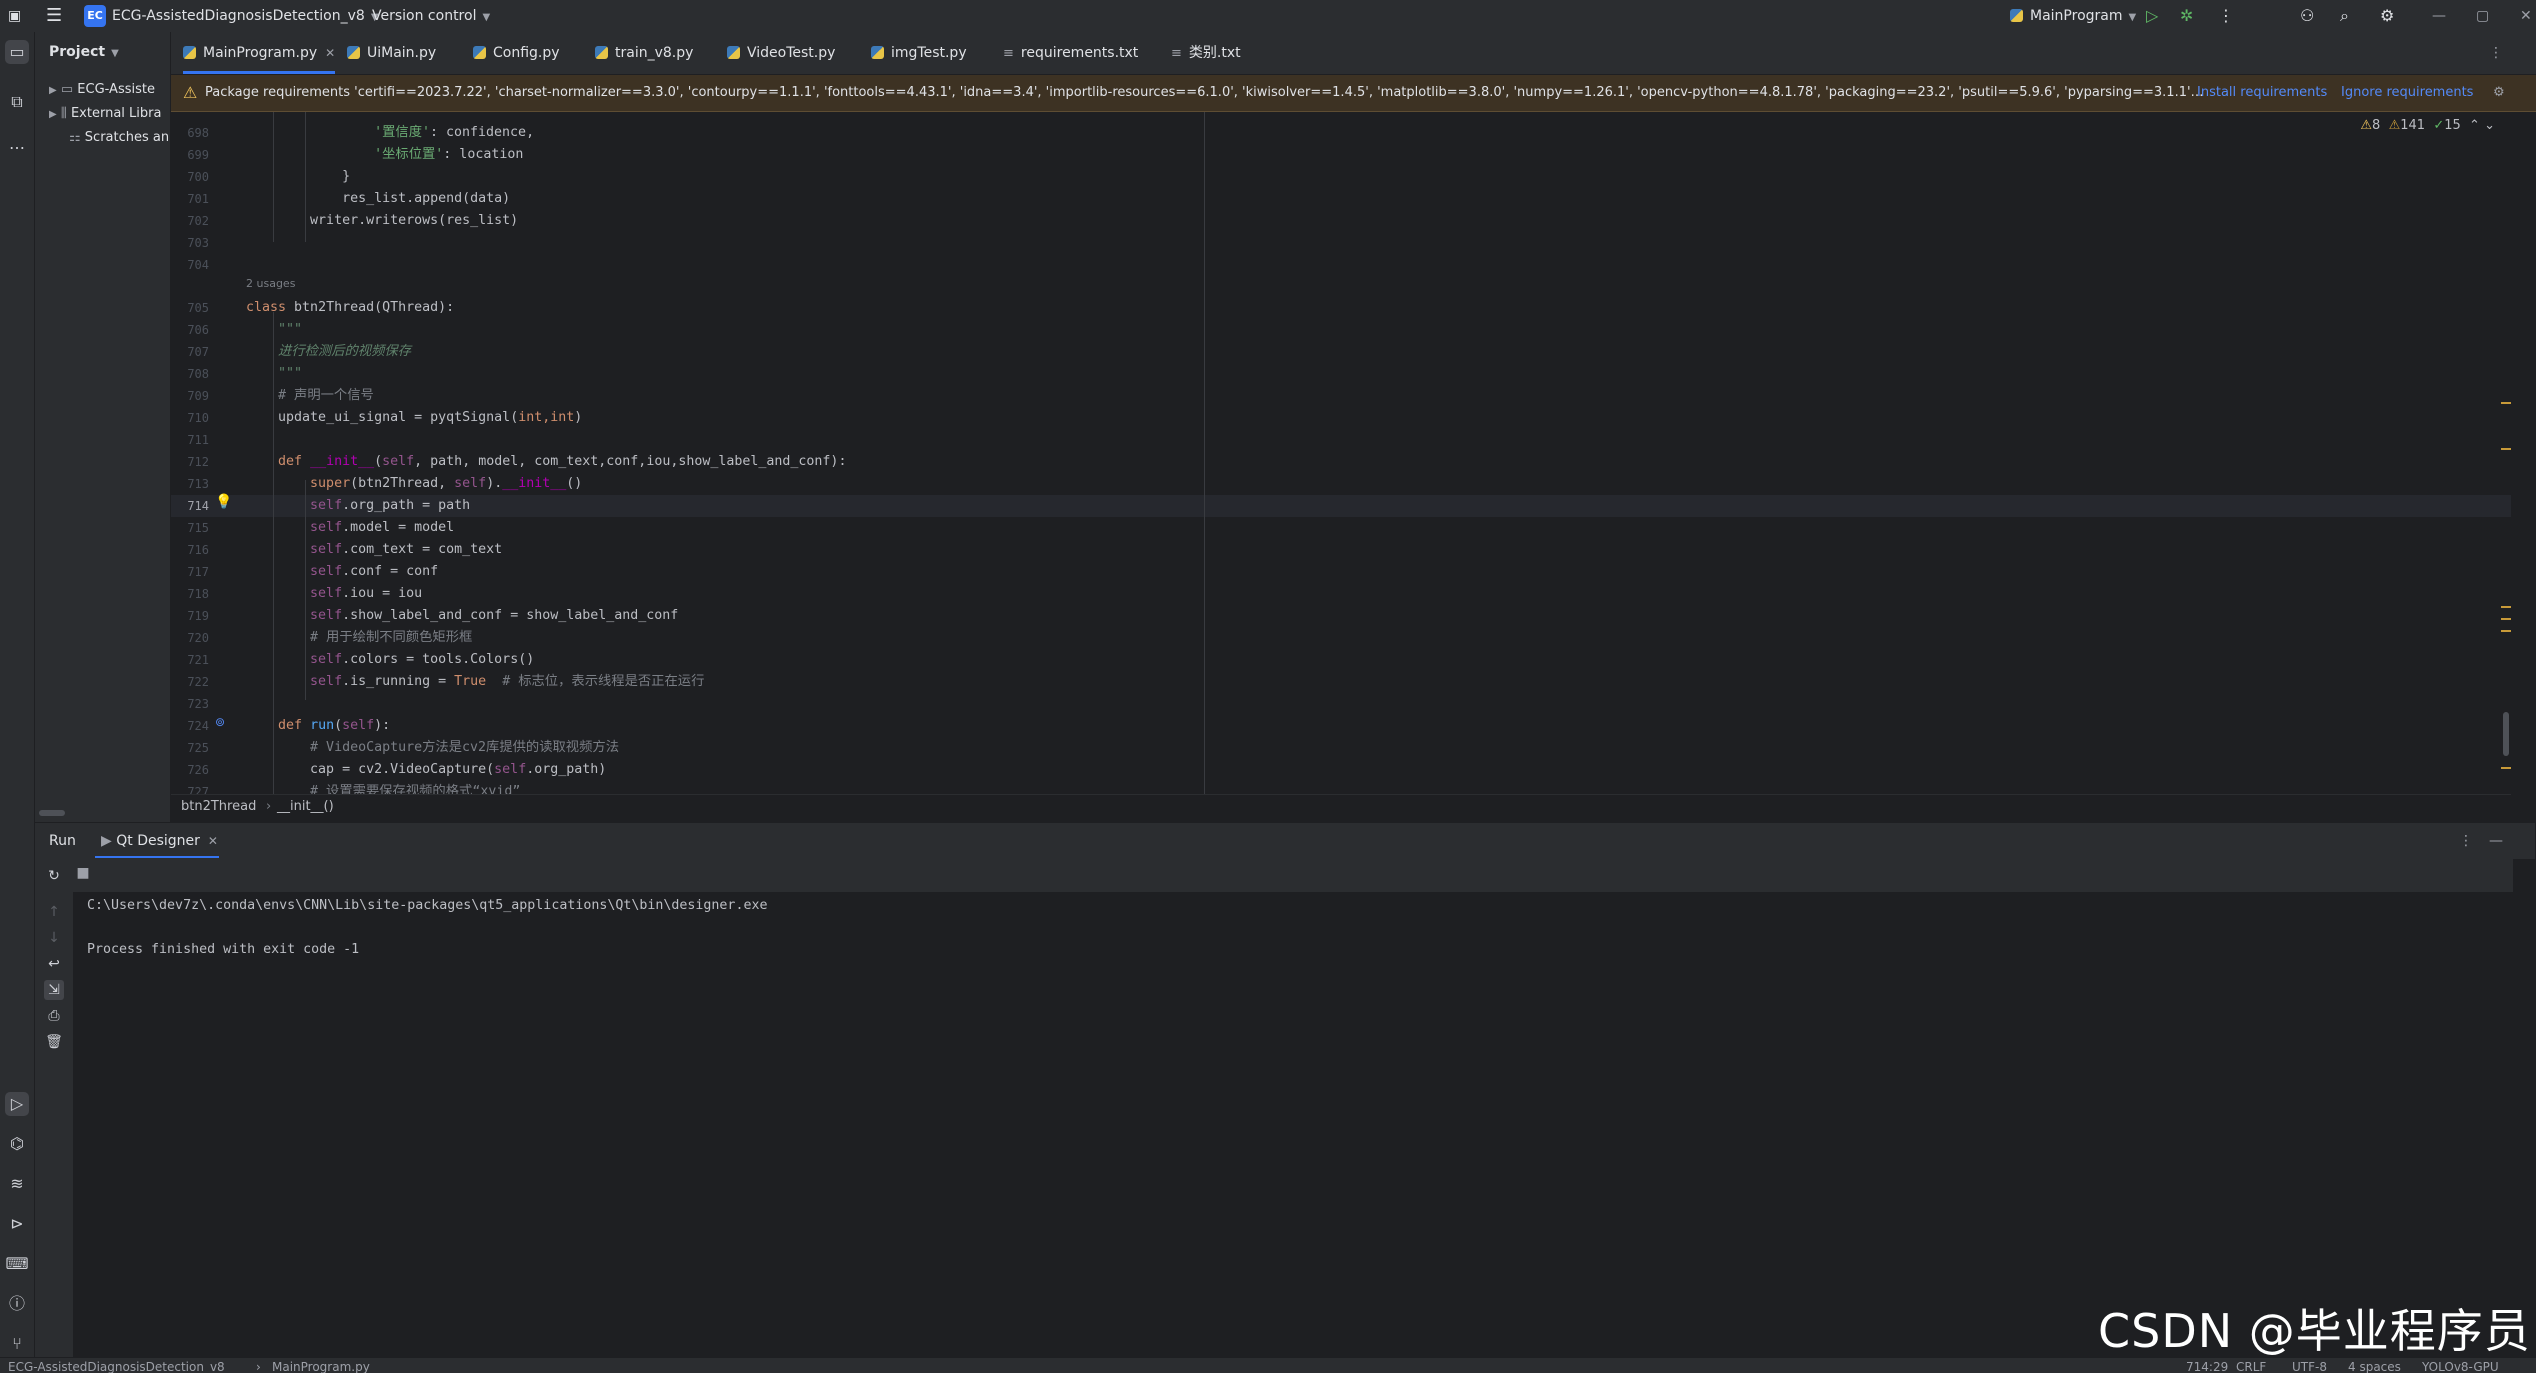 The height and width of the screenshot is (1373, 2536). I want to click on breadcrumb-class: btn2Thread, so click(218, 806).